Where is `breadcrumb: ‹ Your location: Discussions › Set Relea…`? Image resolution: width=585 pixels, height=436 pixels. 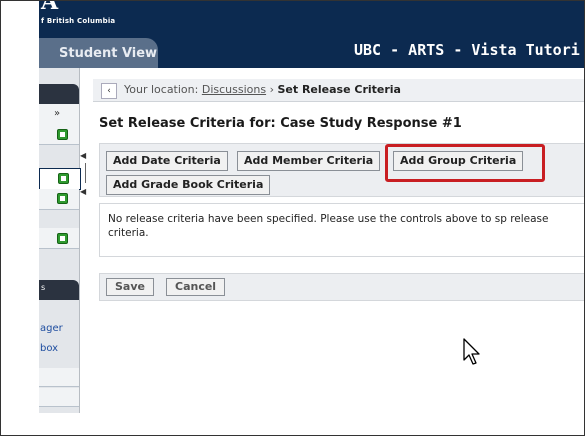
breadcrumb: ‹ Your location: Discussions › Set Relea… is located at coordinates (338, 90).